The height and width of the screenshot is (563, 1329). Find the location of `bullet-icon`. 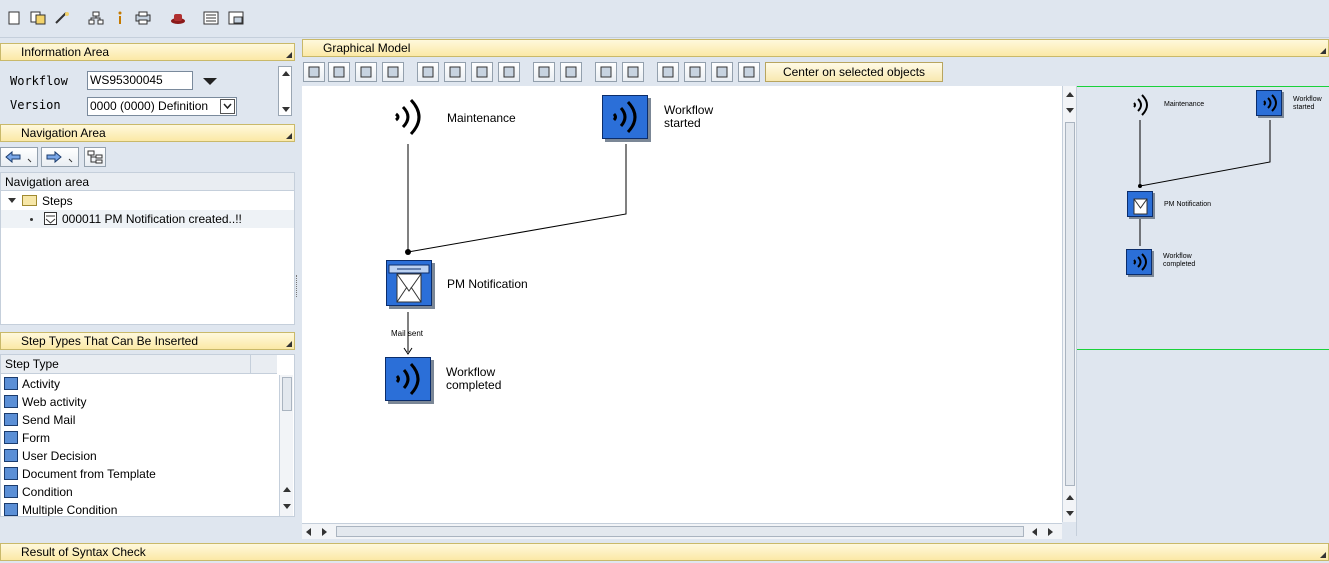

bullet-icon is located at coordinates (31, 219).